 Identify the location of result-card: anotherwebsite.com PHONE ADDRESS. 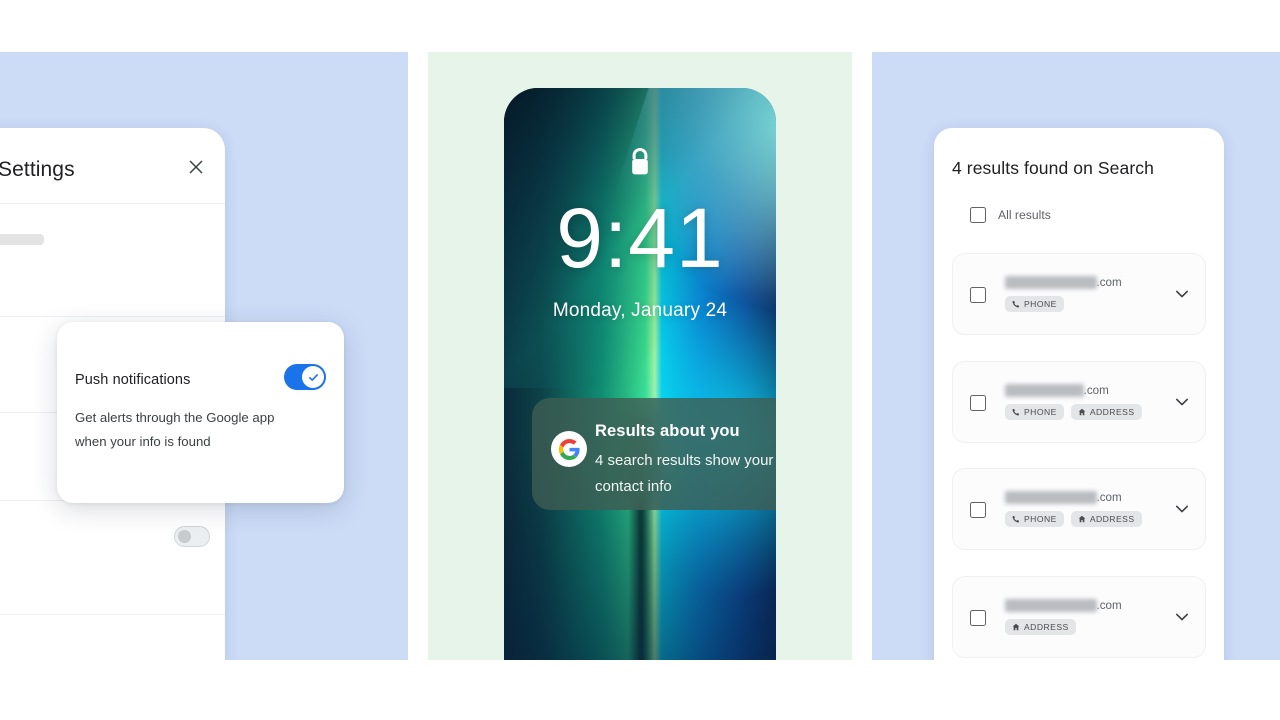
(1079, 402).